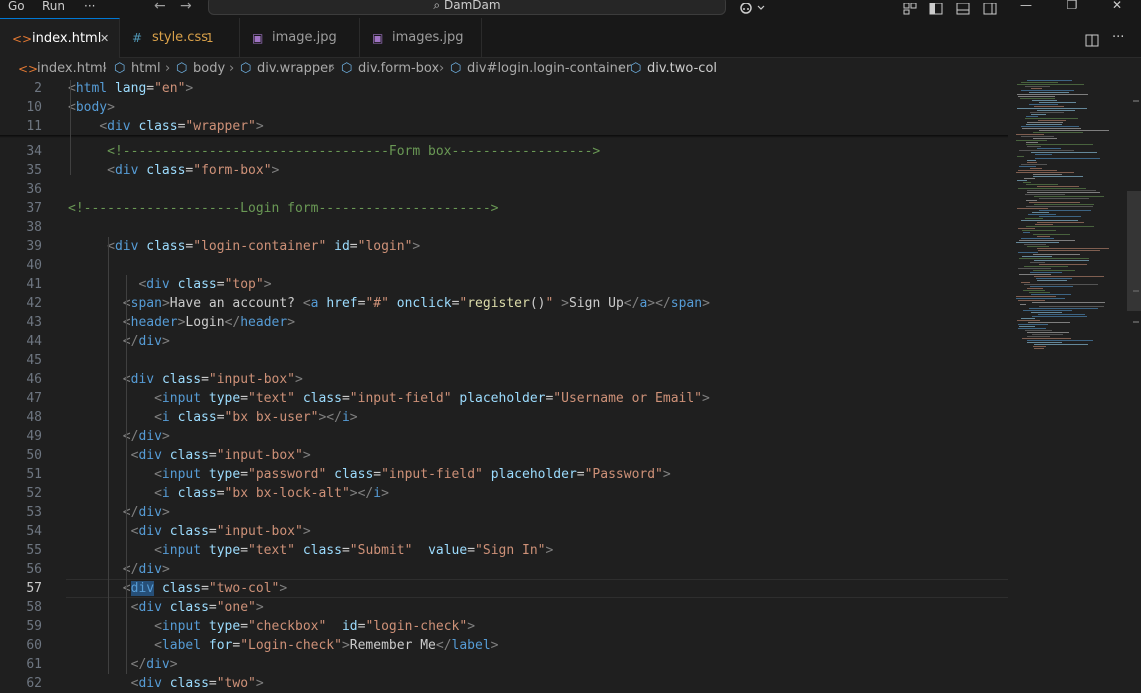  I want to click on back-arrow-icon: ←, so click(160, 6).